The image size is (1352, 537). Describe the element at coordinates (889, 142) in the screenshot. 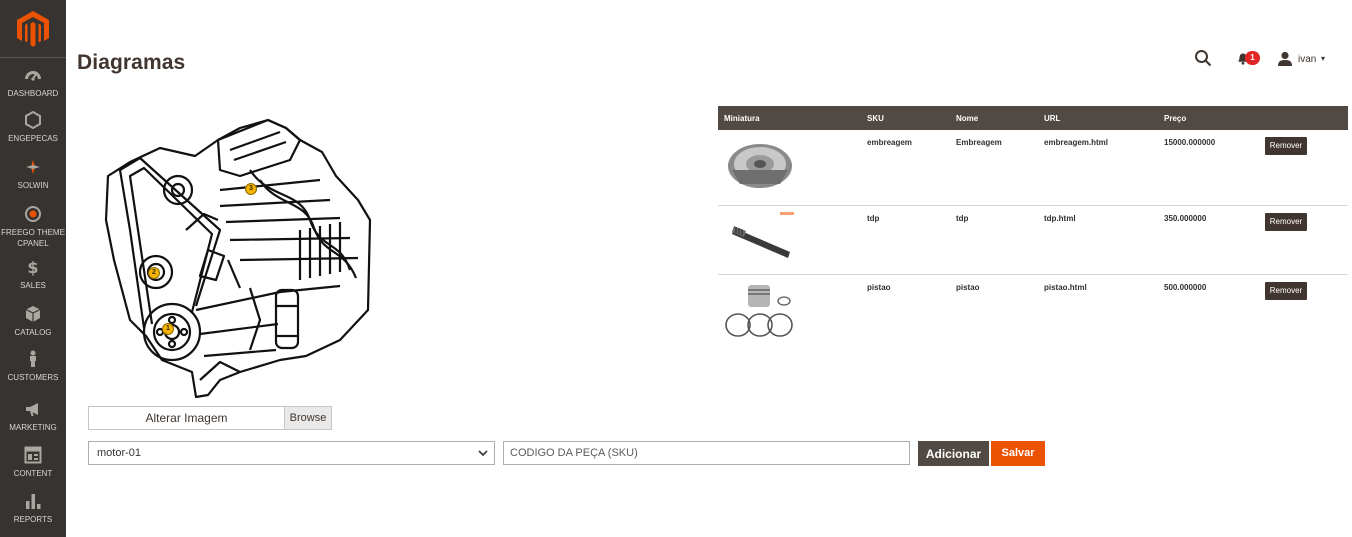

I see `row-sku: embreagem` at that location.